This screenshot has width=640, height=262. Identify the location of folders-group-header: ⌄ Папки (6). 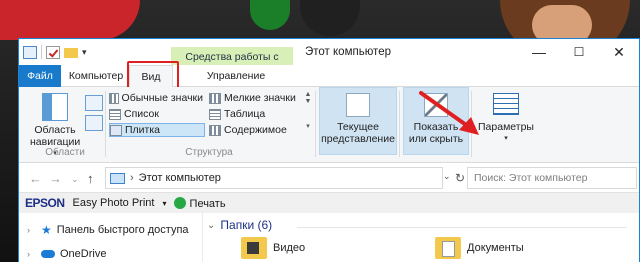
(239, 225).